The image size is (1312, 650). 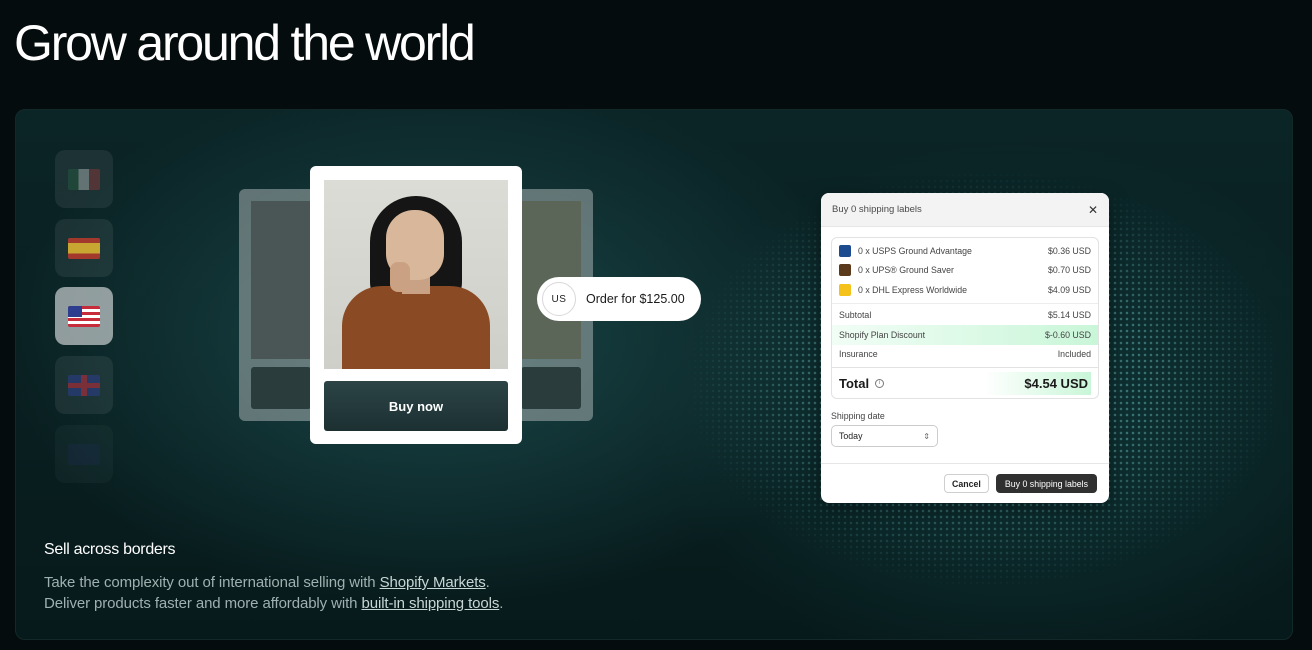 I want to click on flag-tile-australia, so click(x=84, y=454).